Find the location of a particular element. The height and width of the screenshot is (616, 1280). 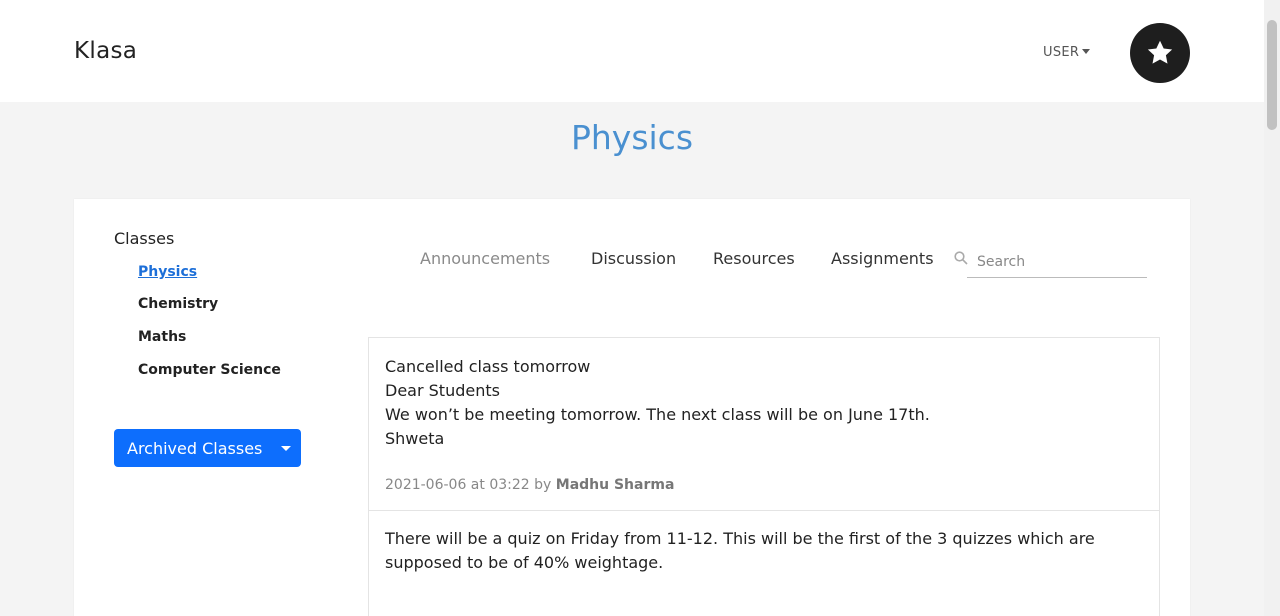

post-body-line: Dear Students is located at coordinates (442, 390).